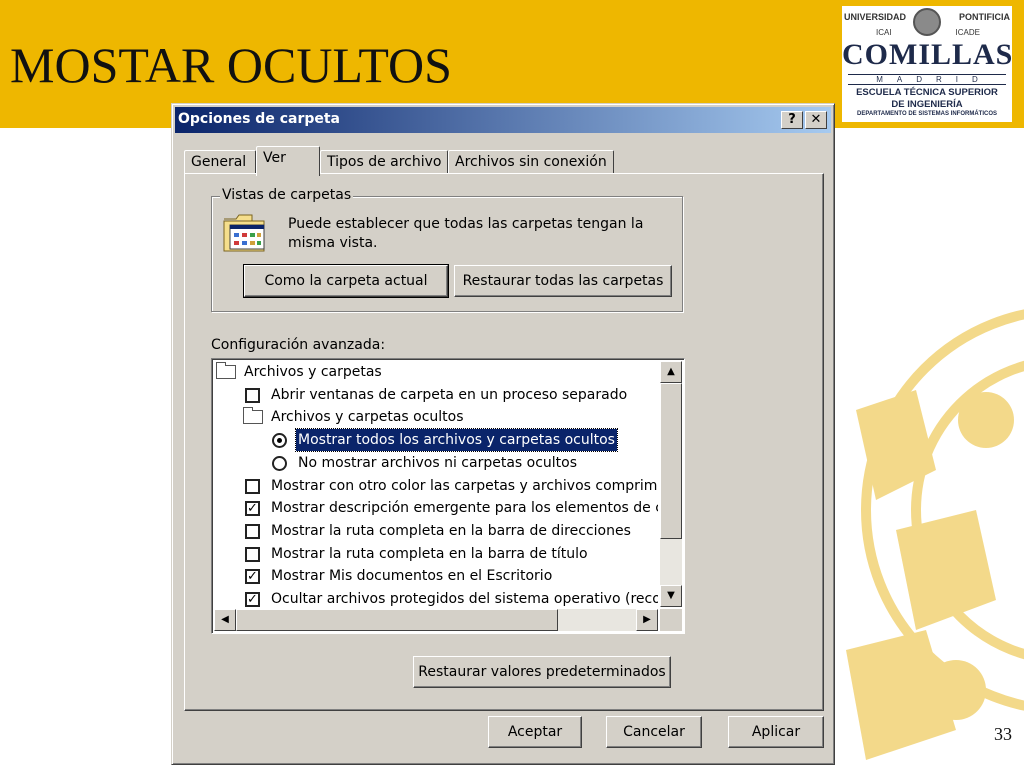 This screenshot has width=1024, height=768. What do you see at coordinates (654, 732) in the screenshot?
I see `cancel-button: Cancelar` at bounding box center [654, 732].